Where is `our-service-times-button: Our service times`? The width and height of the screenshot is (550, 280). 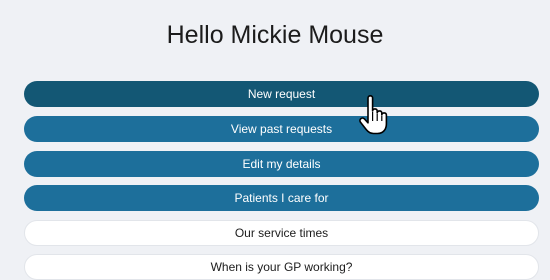 our-service-times-button: Our service times is located at coordinates (281, 233).